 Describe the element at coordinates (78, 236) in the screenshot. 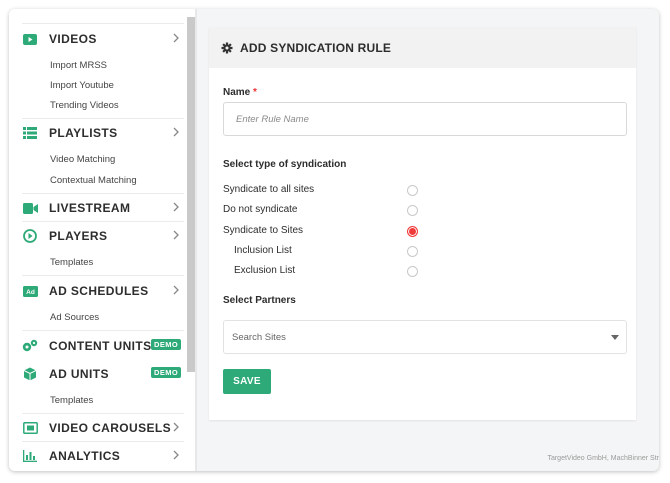

I see `sidebar-item-label: PLAYERS` at that location.